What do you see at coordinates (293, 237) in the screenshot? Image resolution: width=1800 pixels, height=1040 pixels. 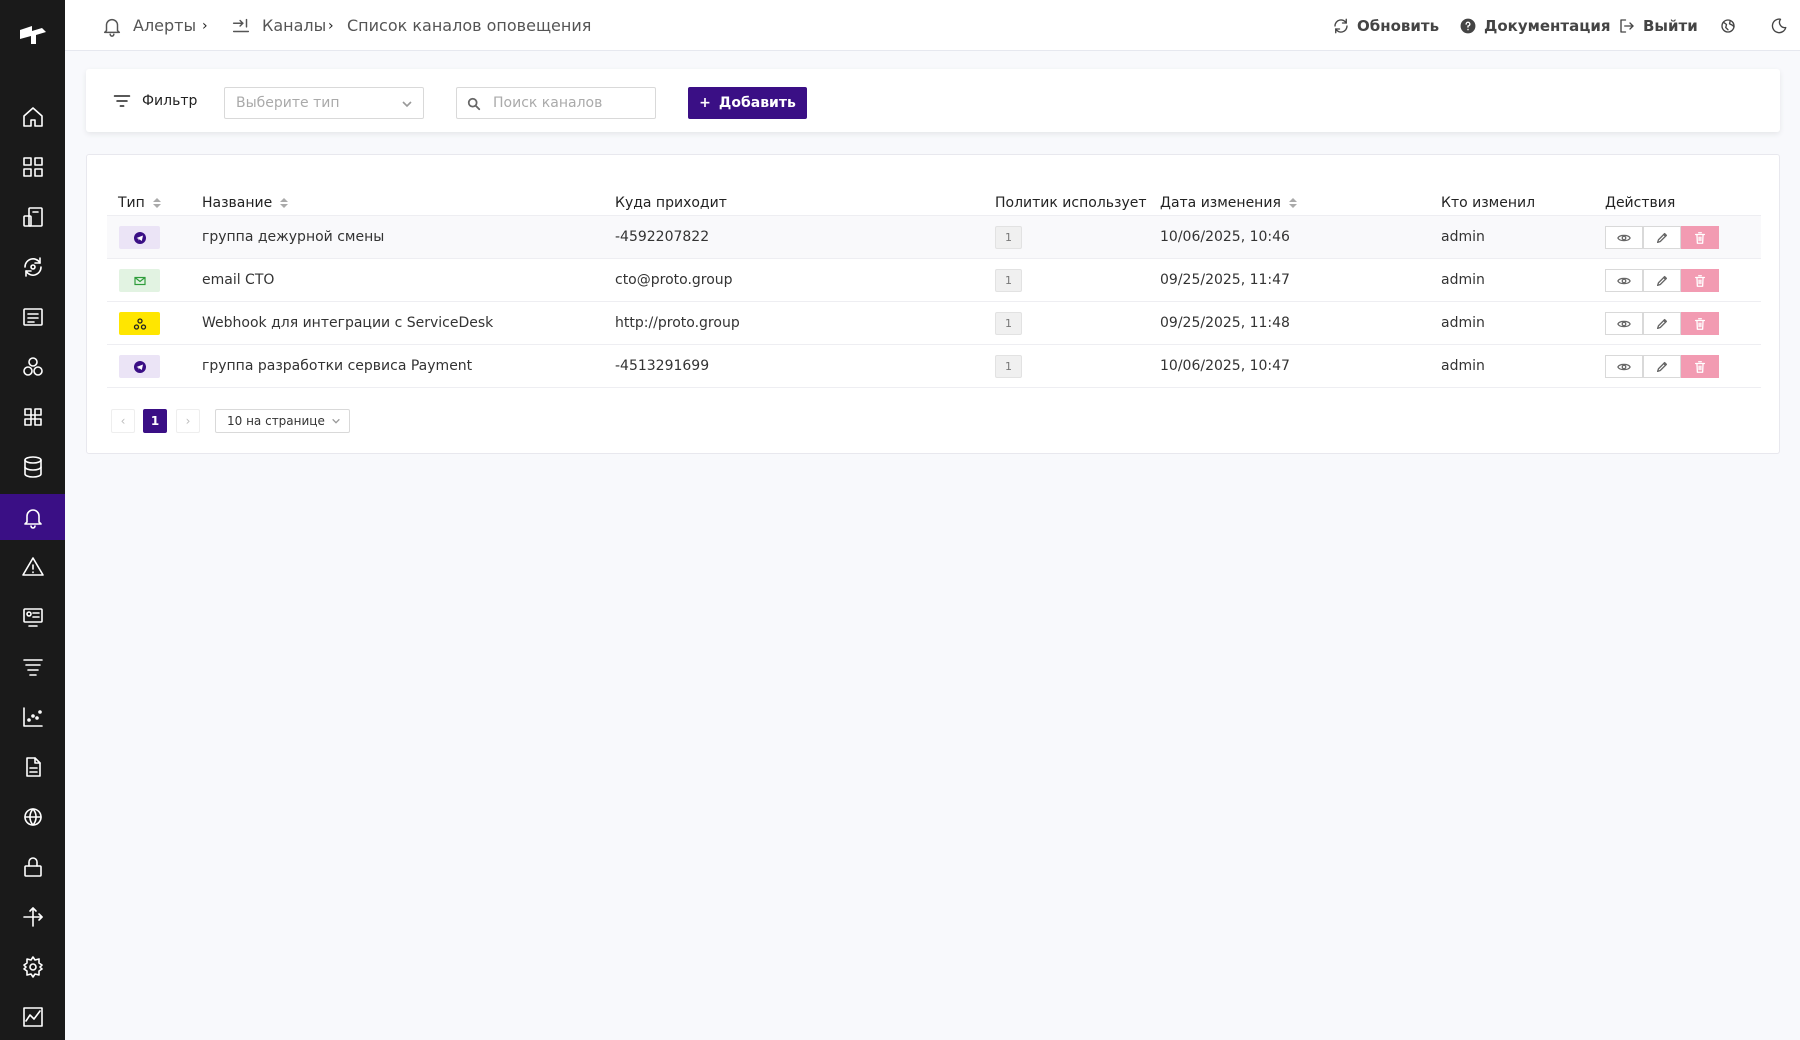 I see `channel-name: группа дежурной смены` at bounding box center [293, 237].